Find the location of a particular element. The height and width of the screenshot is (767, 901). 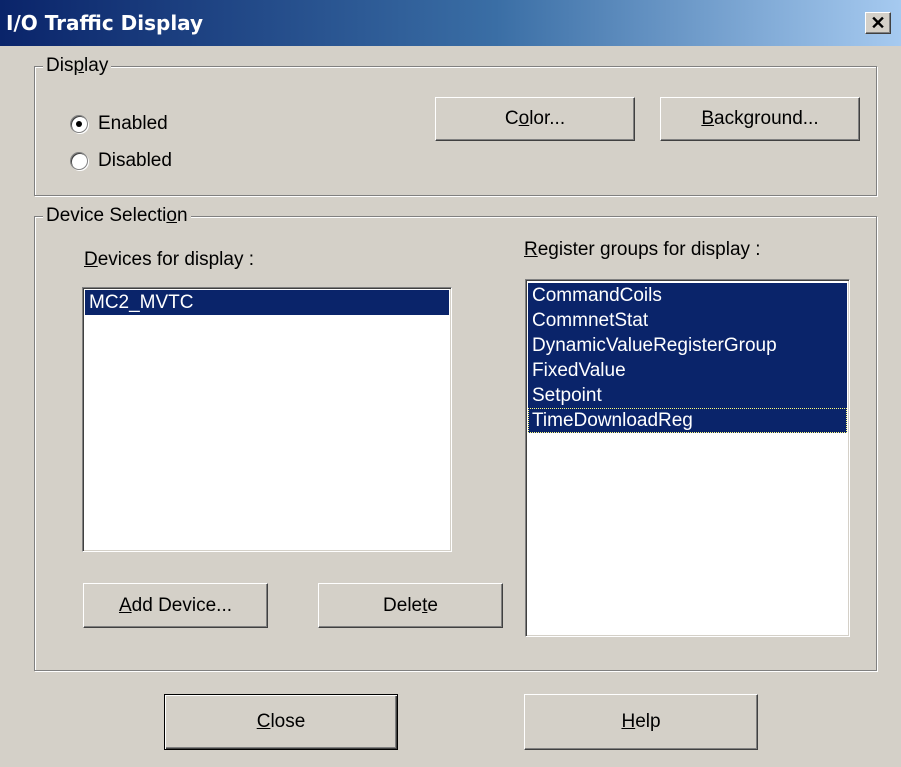

help-button: Help is located at coordinates (641, 722).